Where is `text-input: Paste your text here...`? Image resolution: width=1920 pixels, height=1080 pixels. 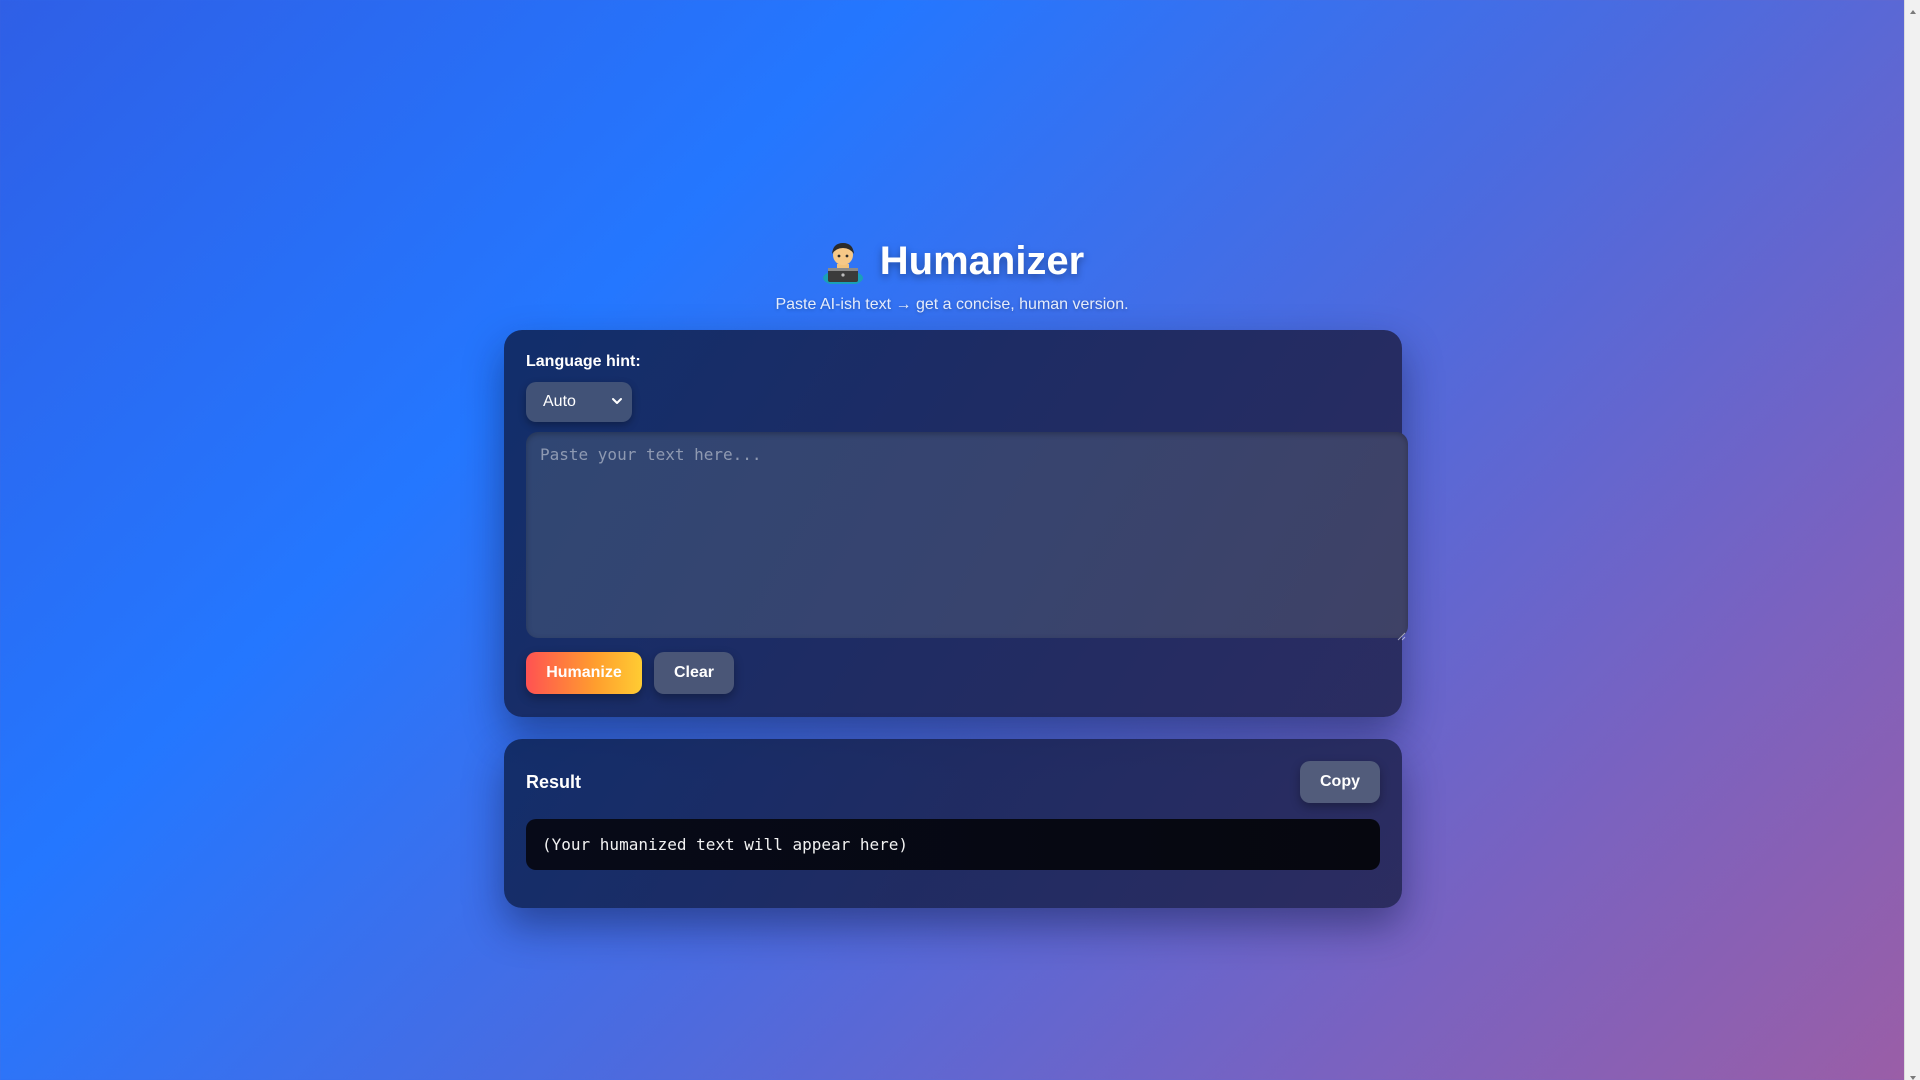
text-input: Paste your text here... is located at coordinates (967, 536).